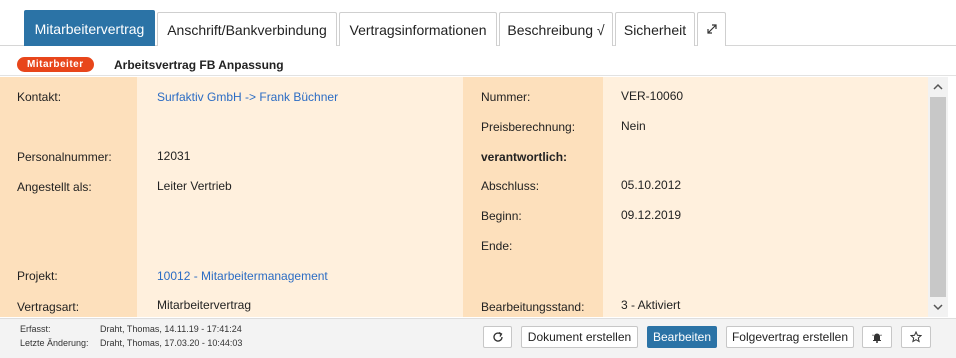  I want to click on right-label-column, so click(533, 197).